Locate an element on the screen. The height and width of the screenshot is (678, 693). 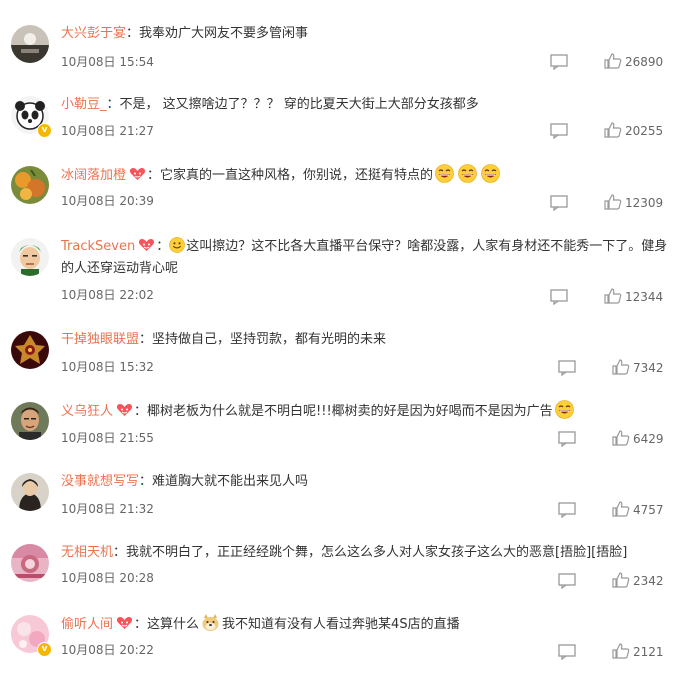
username-link: 偷听人间 is located at coordinates (87, 624).